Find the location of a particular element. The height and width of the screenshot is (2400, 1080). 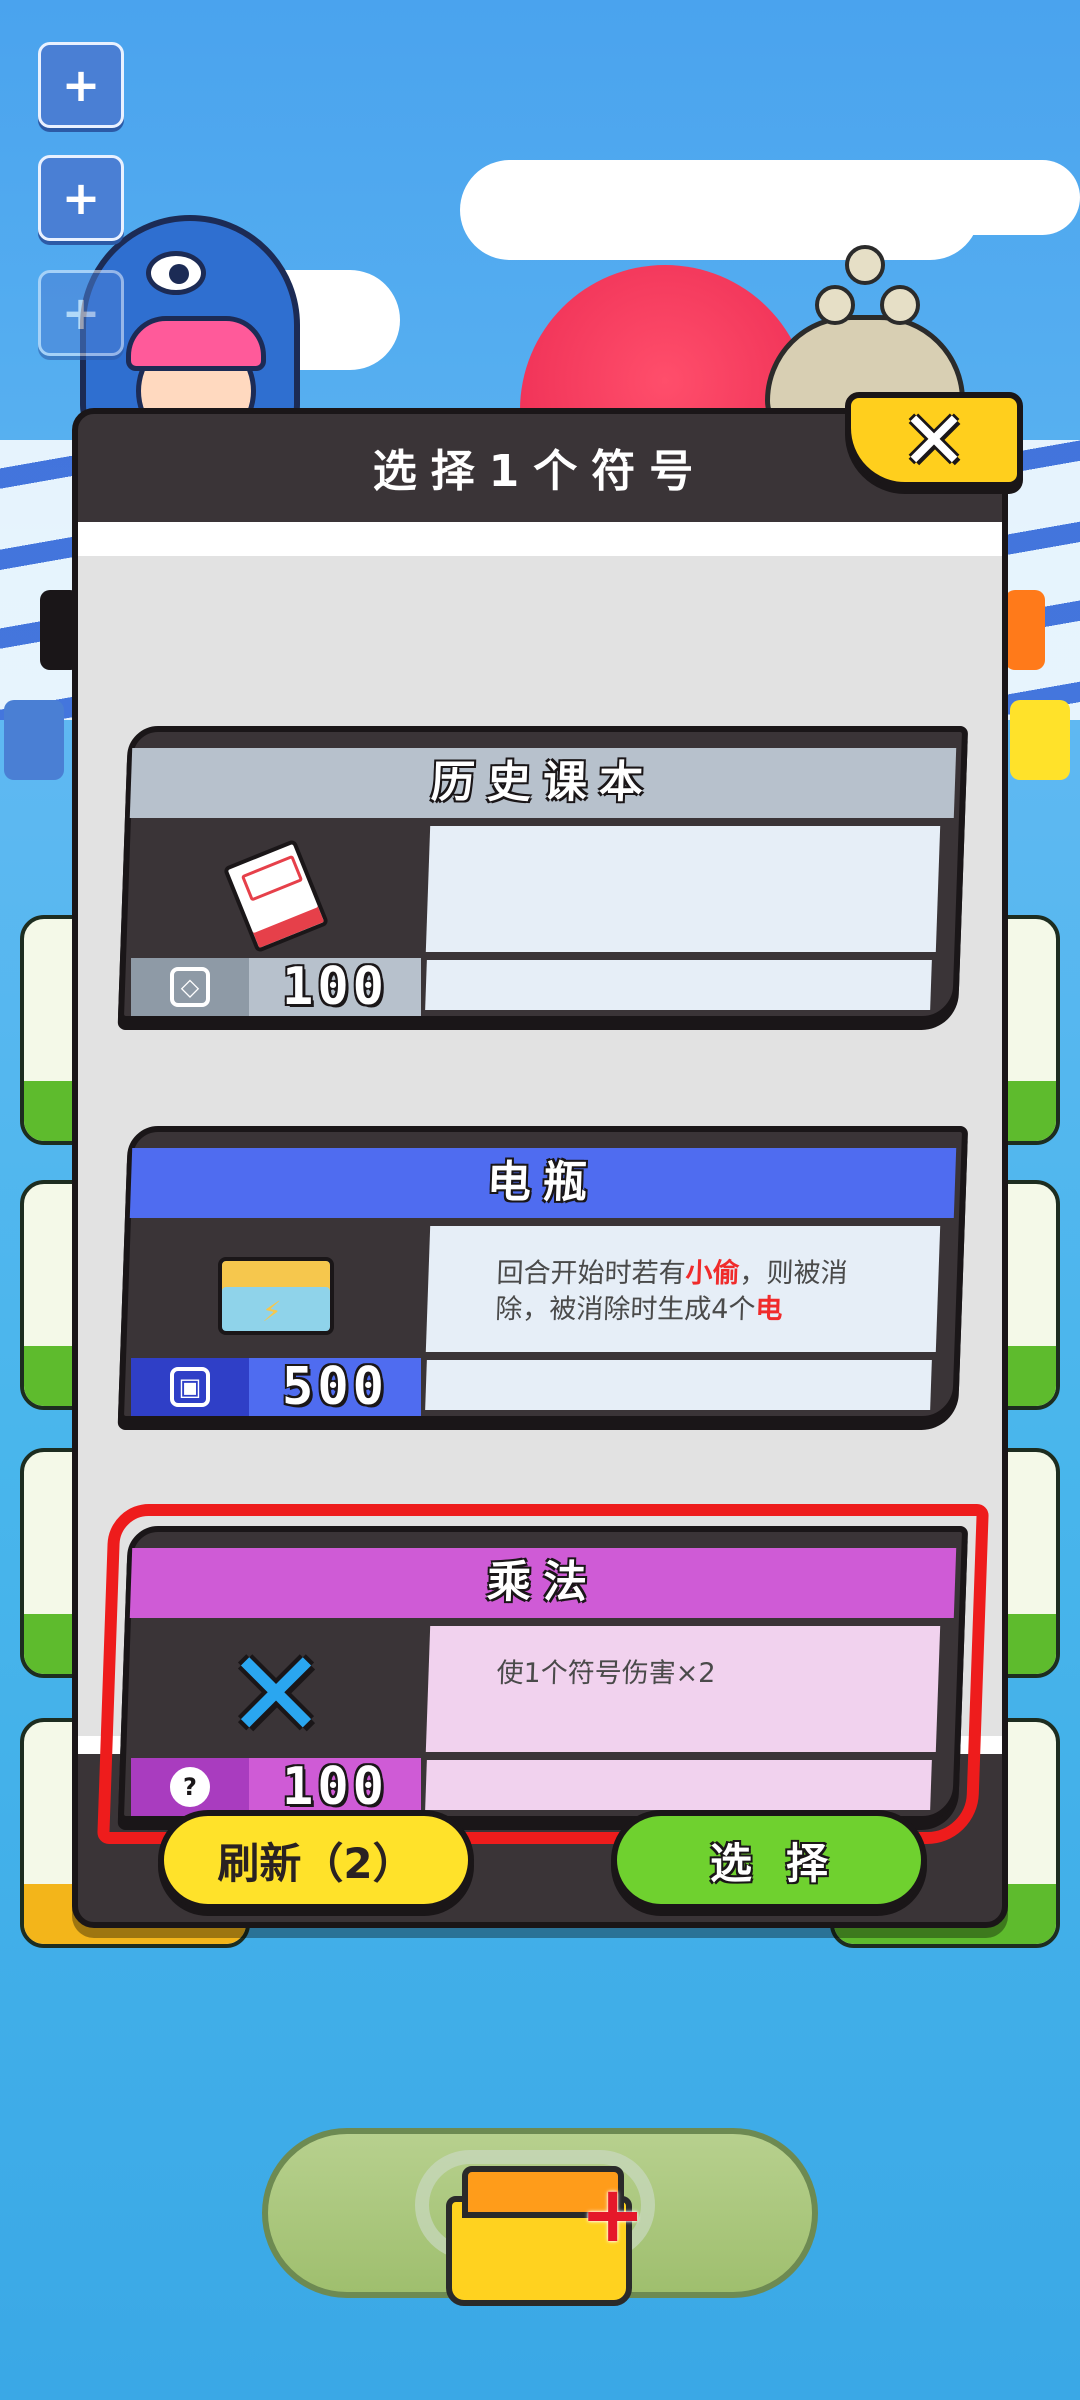

history-book-icon is located at coordinates (276, 896).